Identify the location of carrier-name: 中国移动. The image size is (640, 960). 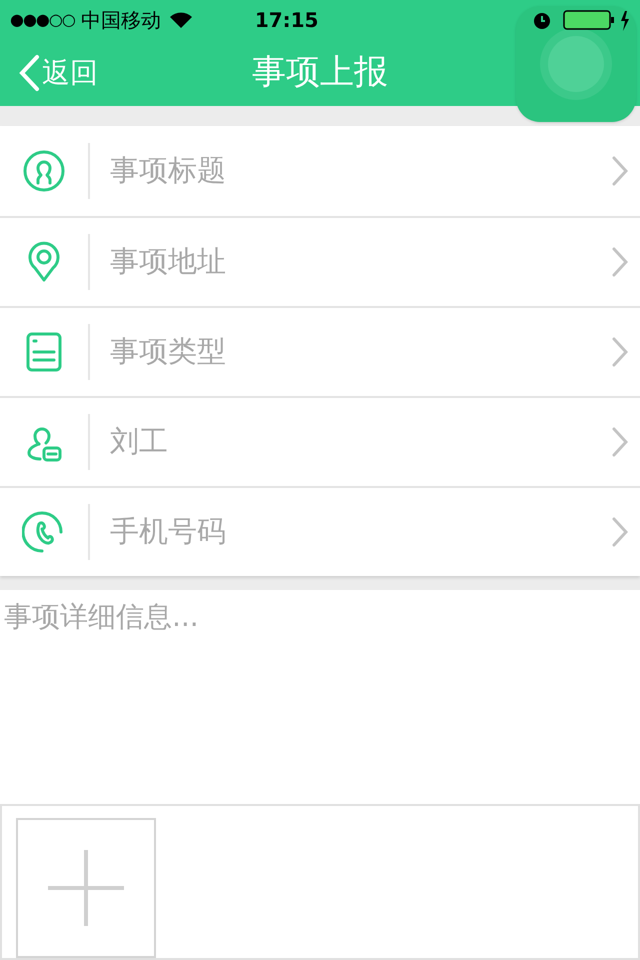
(120, 20).